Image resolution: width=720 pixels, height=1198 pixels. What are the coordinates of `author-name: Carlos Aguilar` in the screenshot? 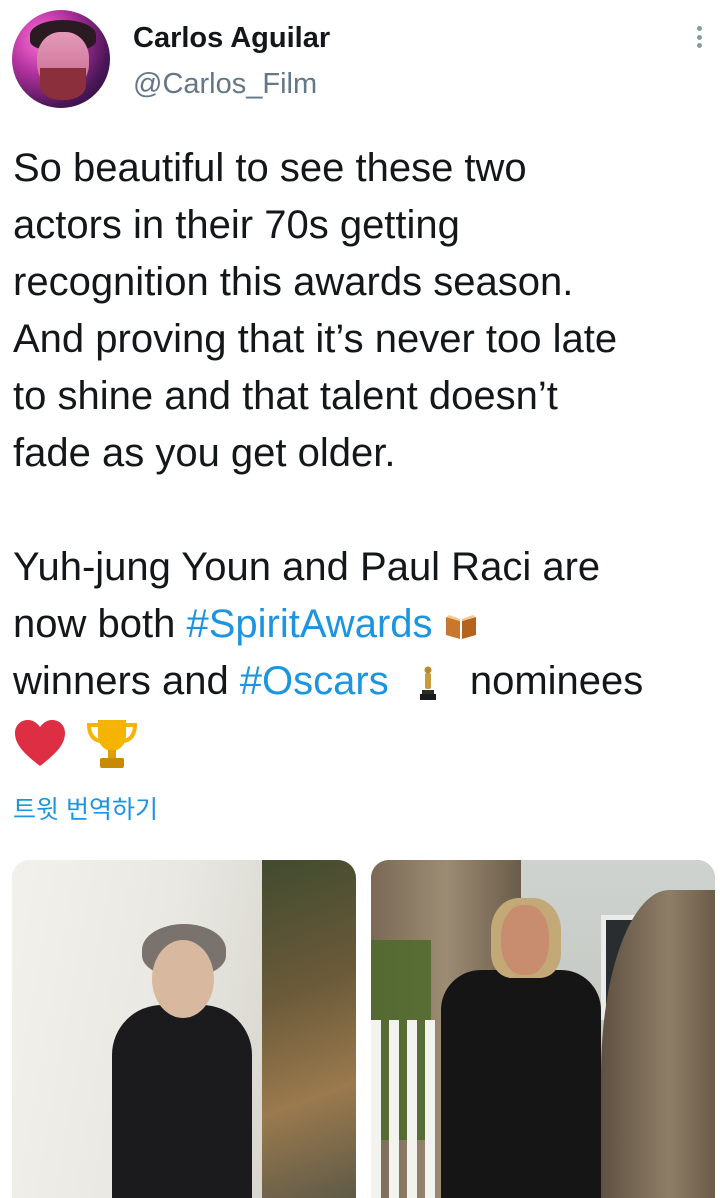 It's located at (231, 38).